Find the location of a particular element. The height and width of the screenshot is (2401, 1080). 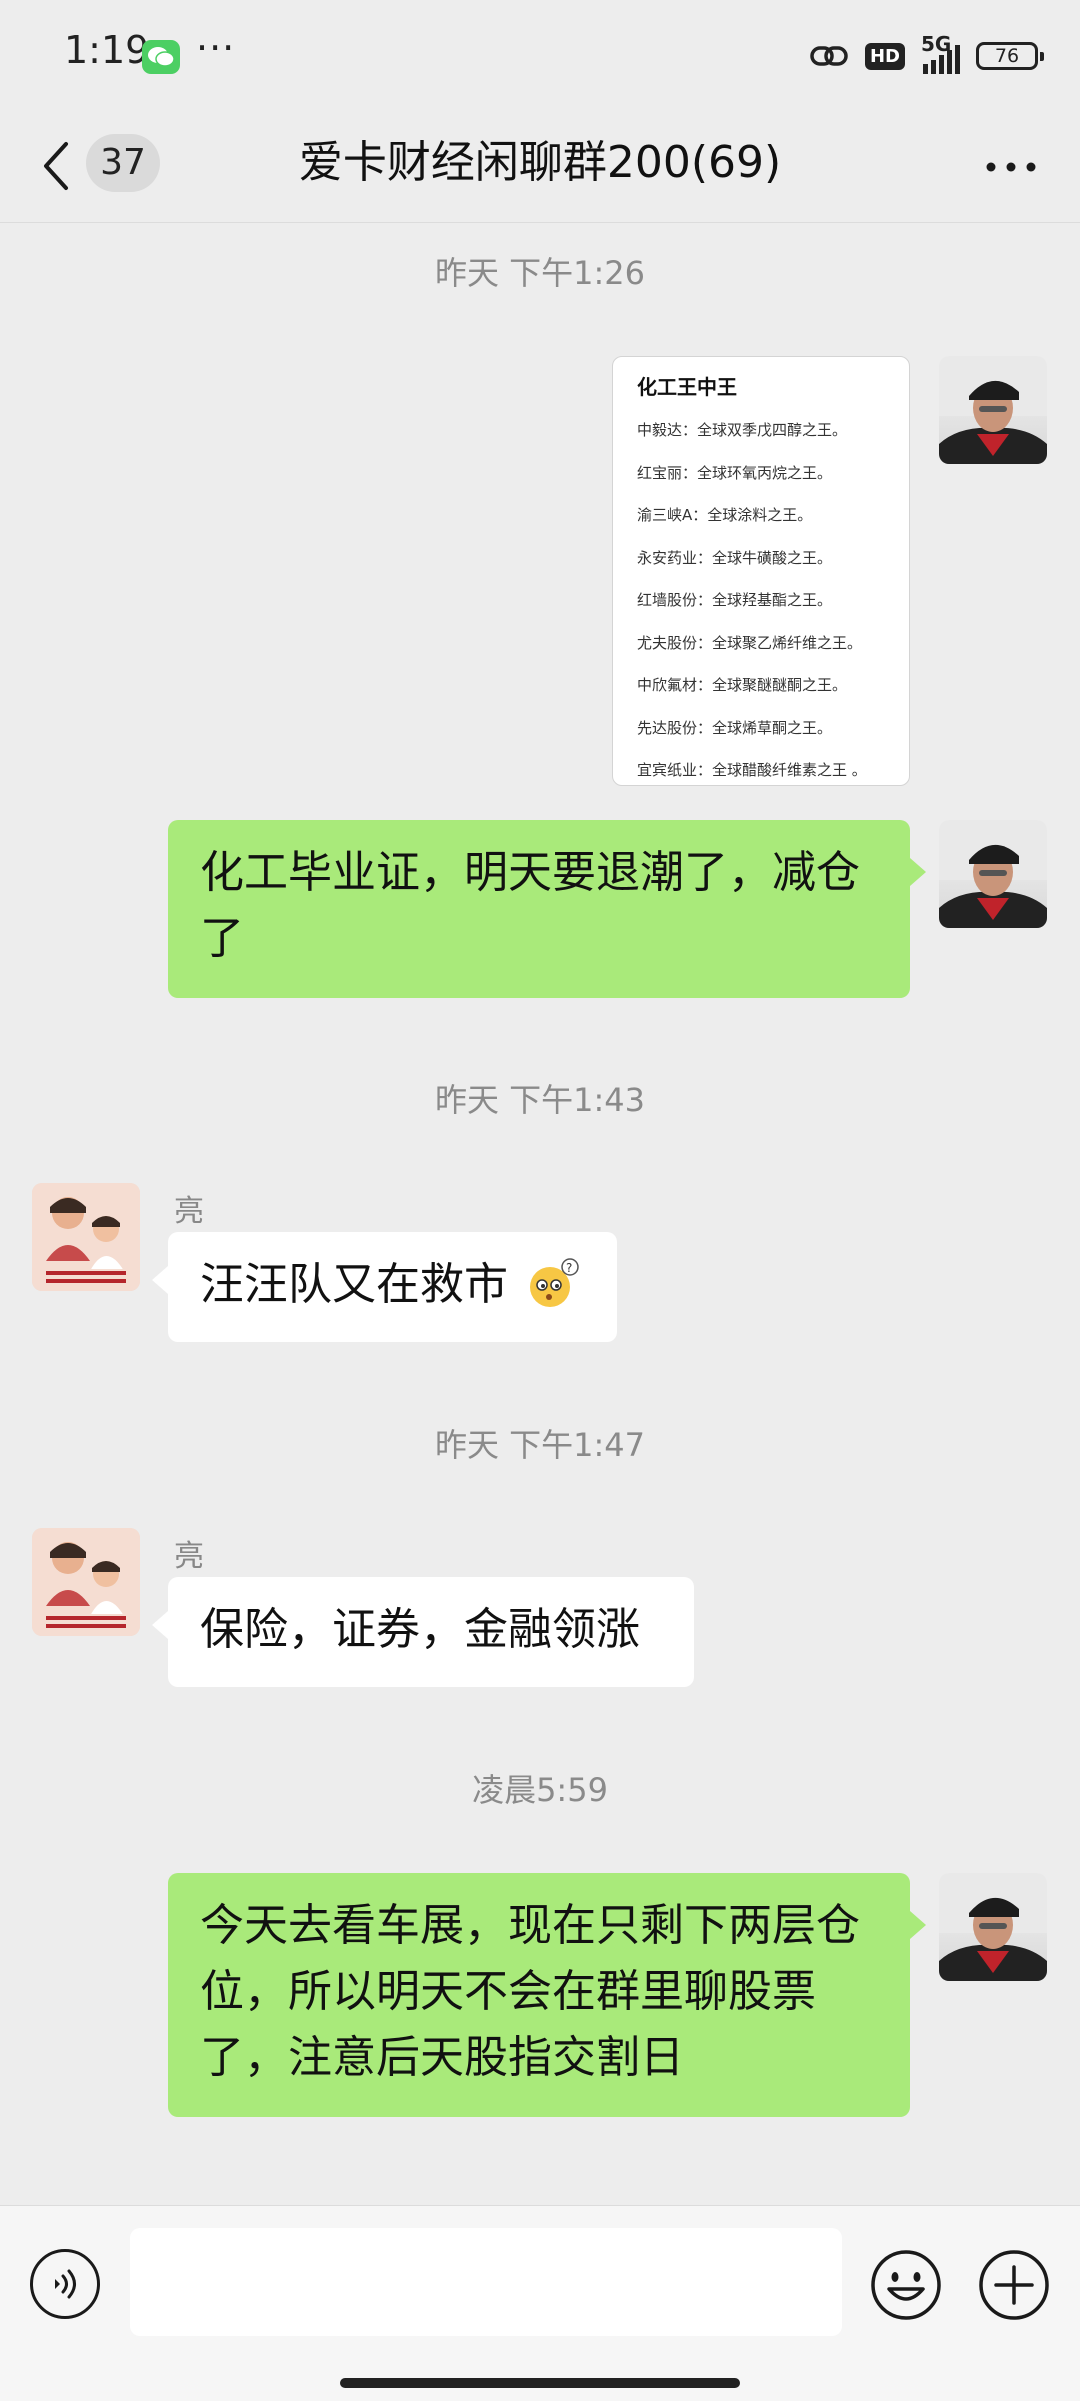

image-card-line: 渝三峡A：全球涂料之王。 is located at coordinates (725, 515).